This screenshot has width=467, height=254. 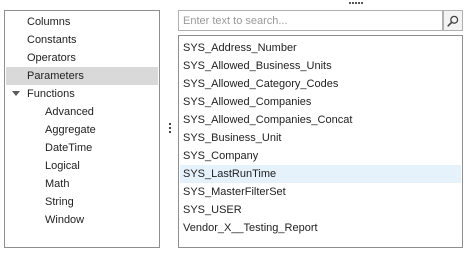 I want to click on list-item-label: SYS_Allowed_Business_Units, so click(x=257, y=66).